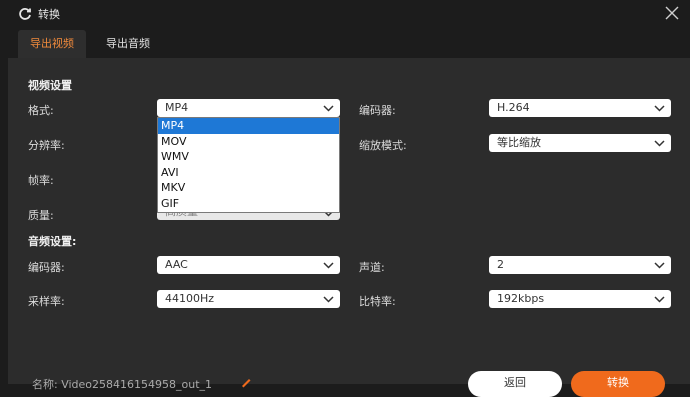  I want to click on tab-export-audio: 导出音频, so click(128, 44).